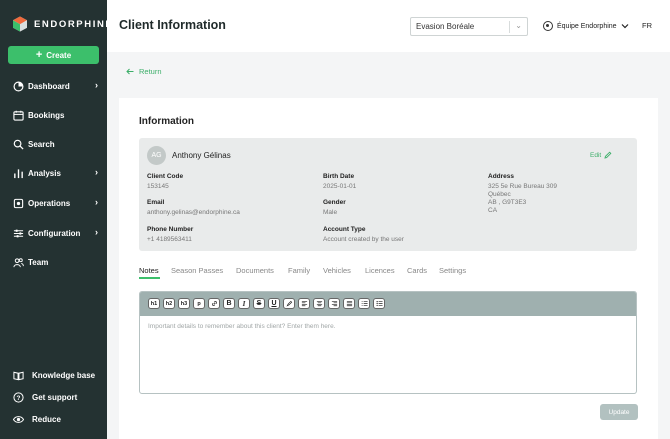  What do you see at coordinates (337, 270) in the screenshot?
I see `tab-vehicles: Vehicles` at bounding box center [337, 270].